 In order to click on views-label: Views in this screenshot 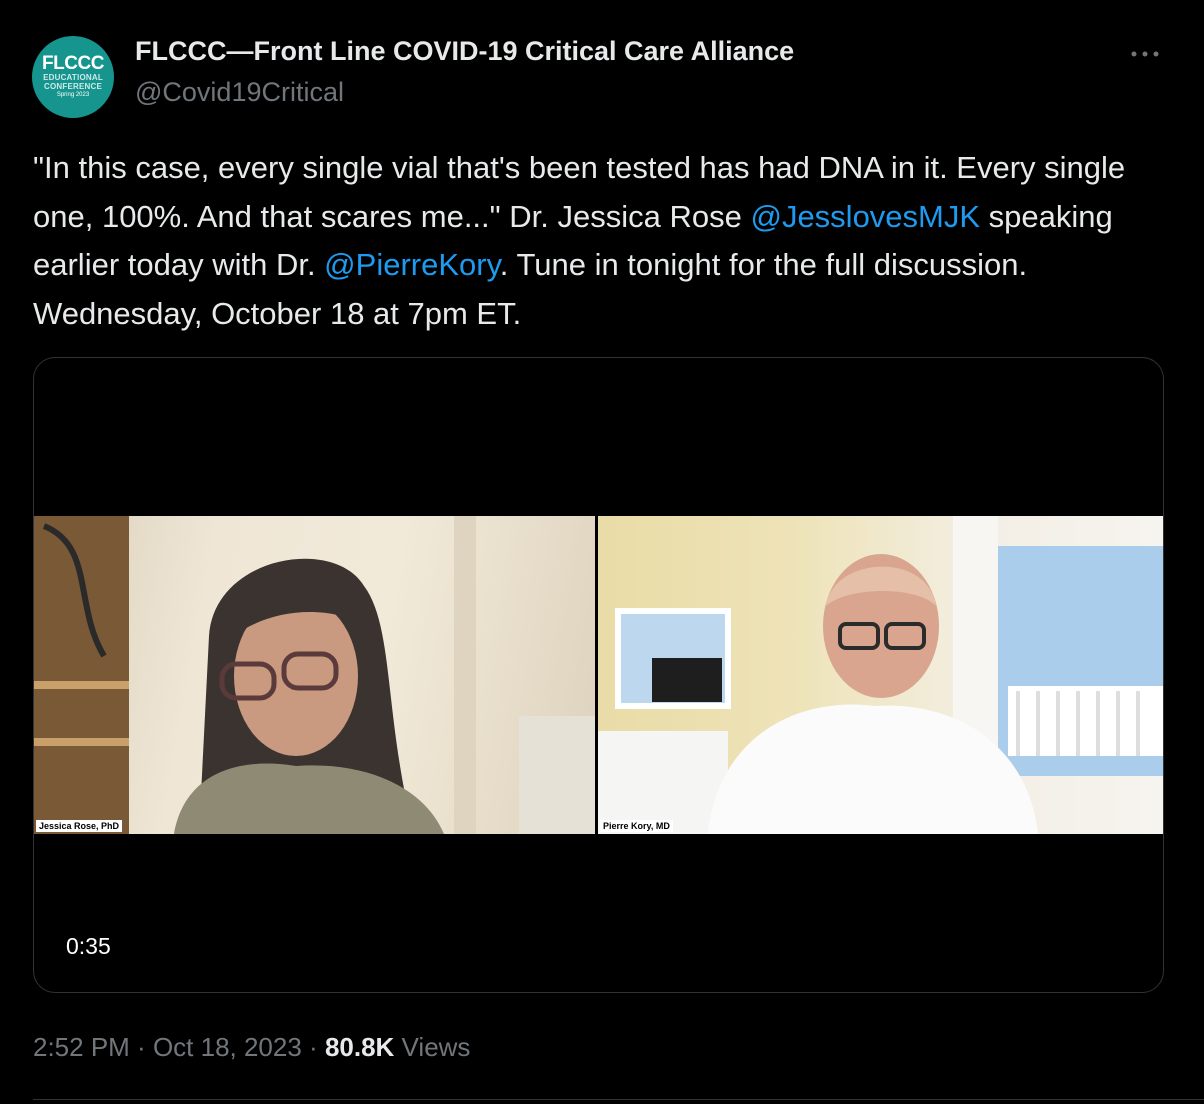, I will do `click(432, 1047)`.